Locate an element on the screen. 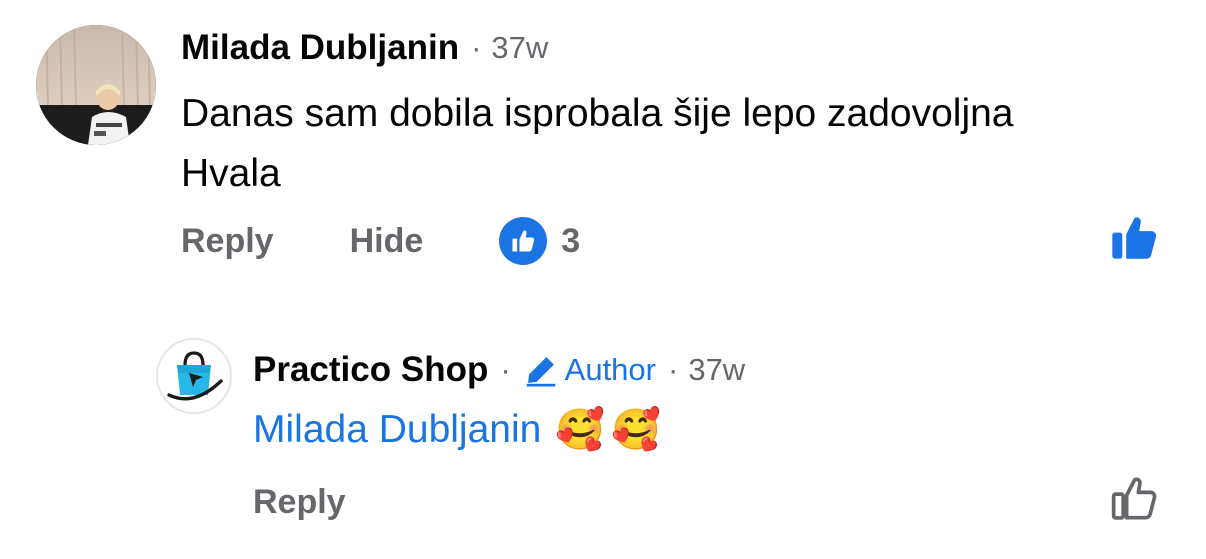 The width and height of the screenshot is (1206, 559). reaction-summary: 3 is located at coordinates (539, 241).